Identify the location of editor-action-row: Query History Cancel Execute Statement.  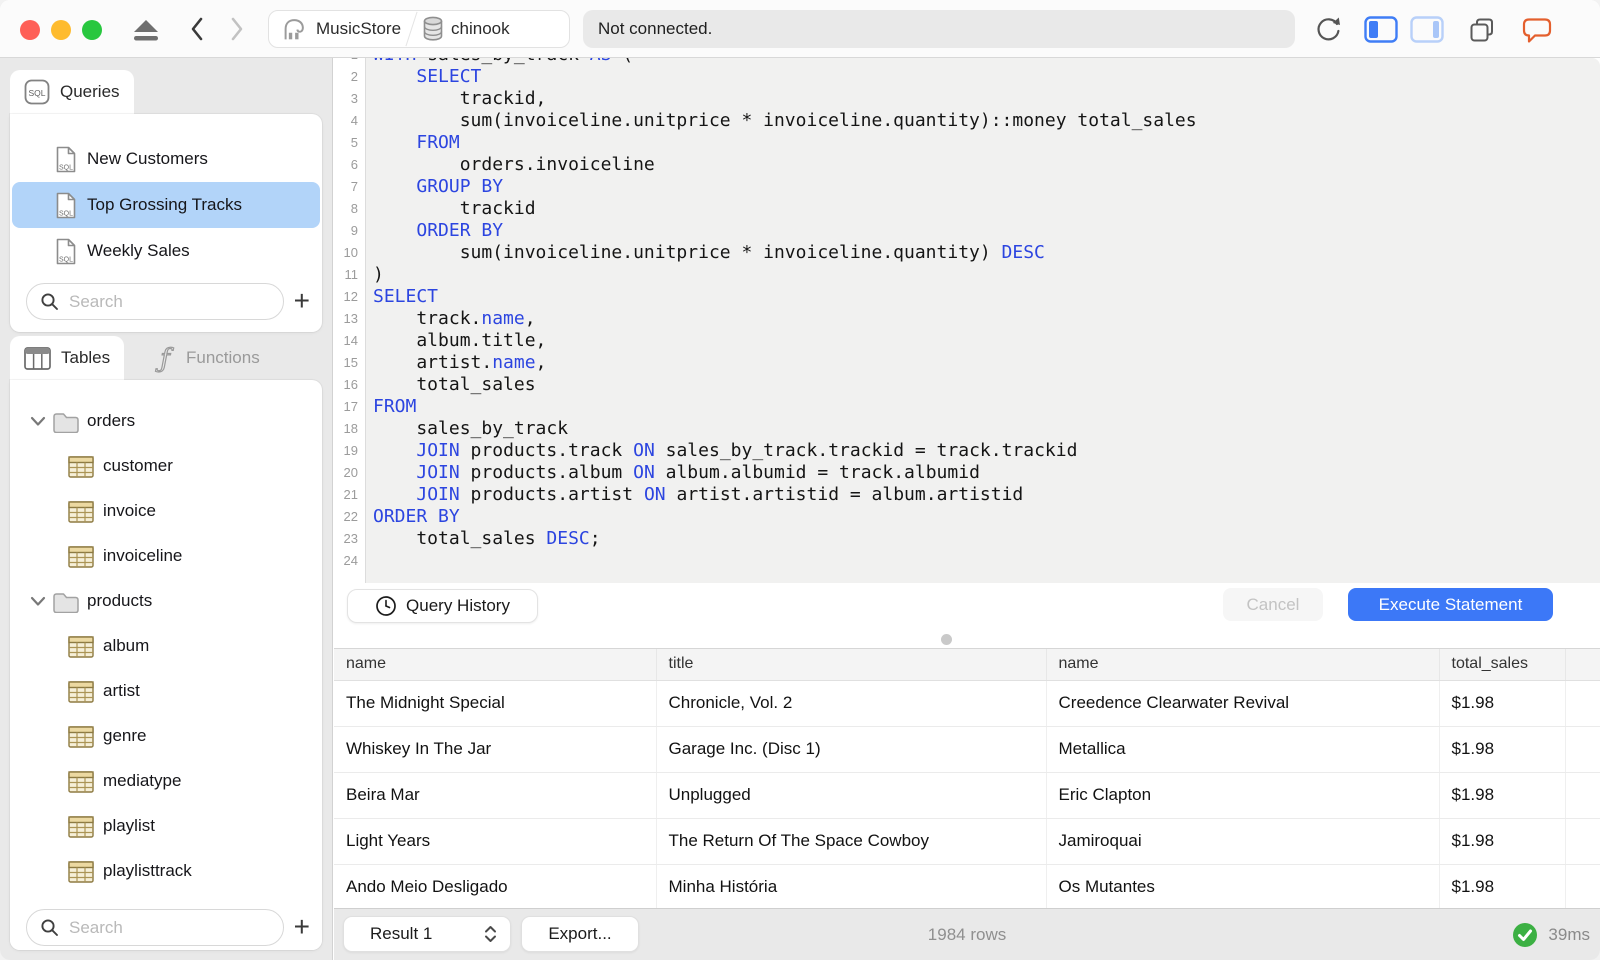
(967, 615).